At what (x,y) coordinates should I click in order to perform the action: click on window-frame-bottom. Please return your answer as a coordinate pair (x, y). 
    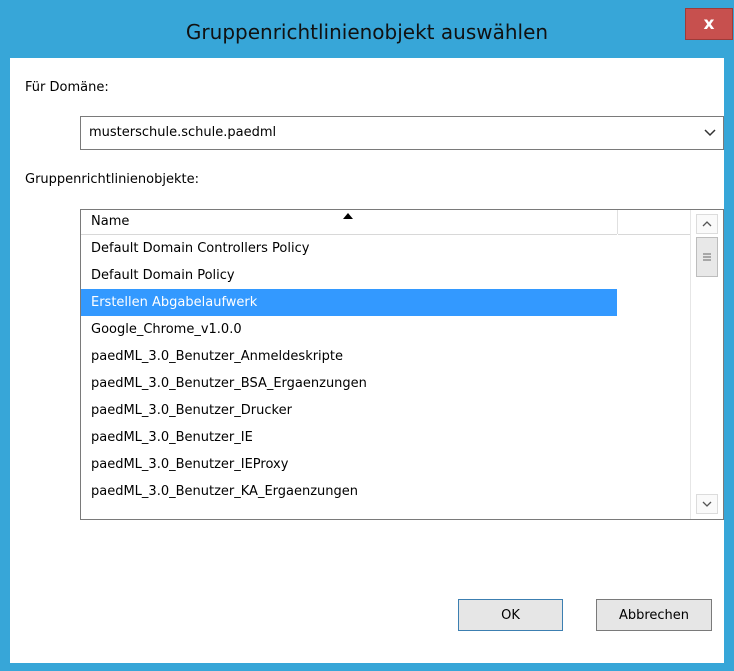
    Looking at the image, I should click on (367, 667).